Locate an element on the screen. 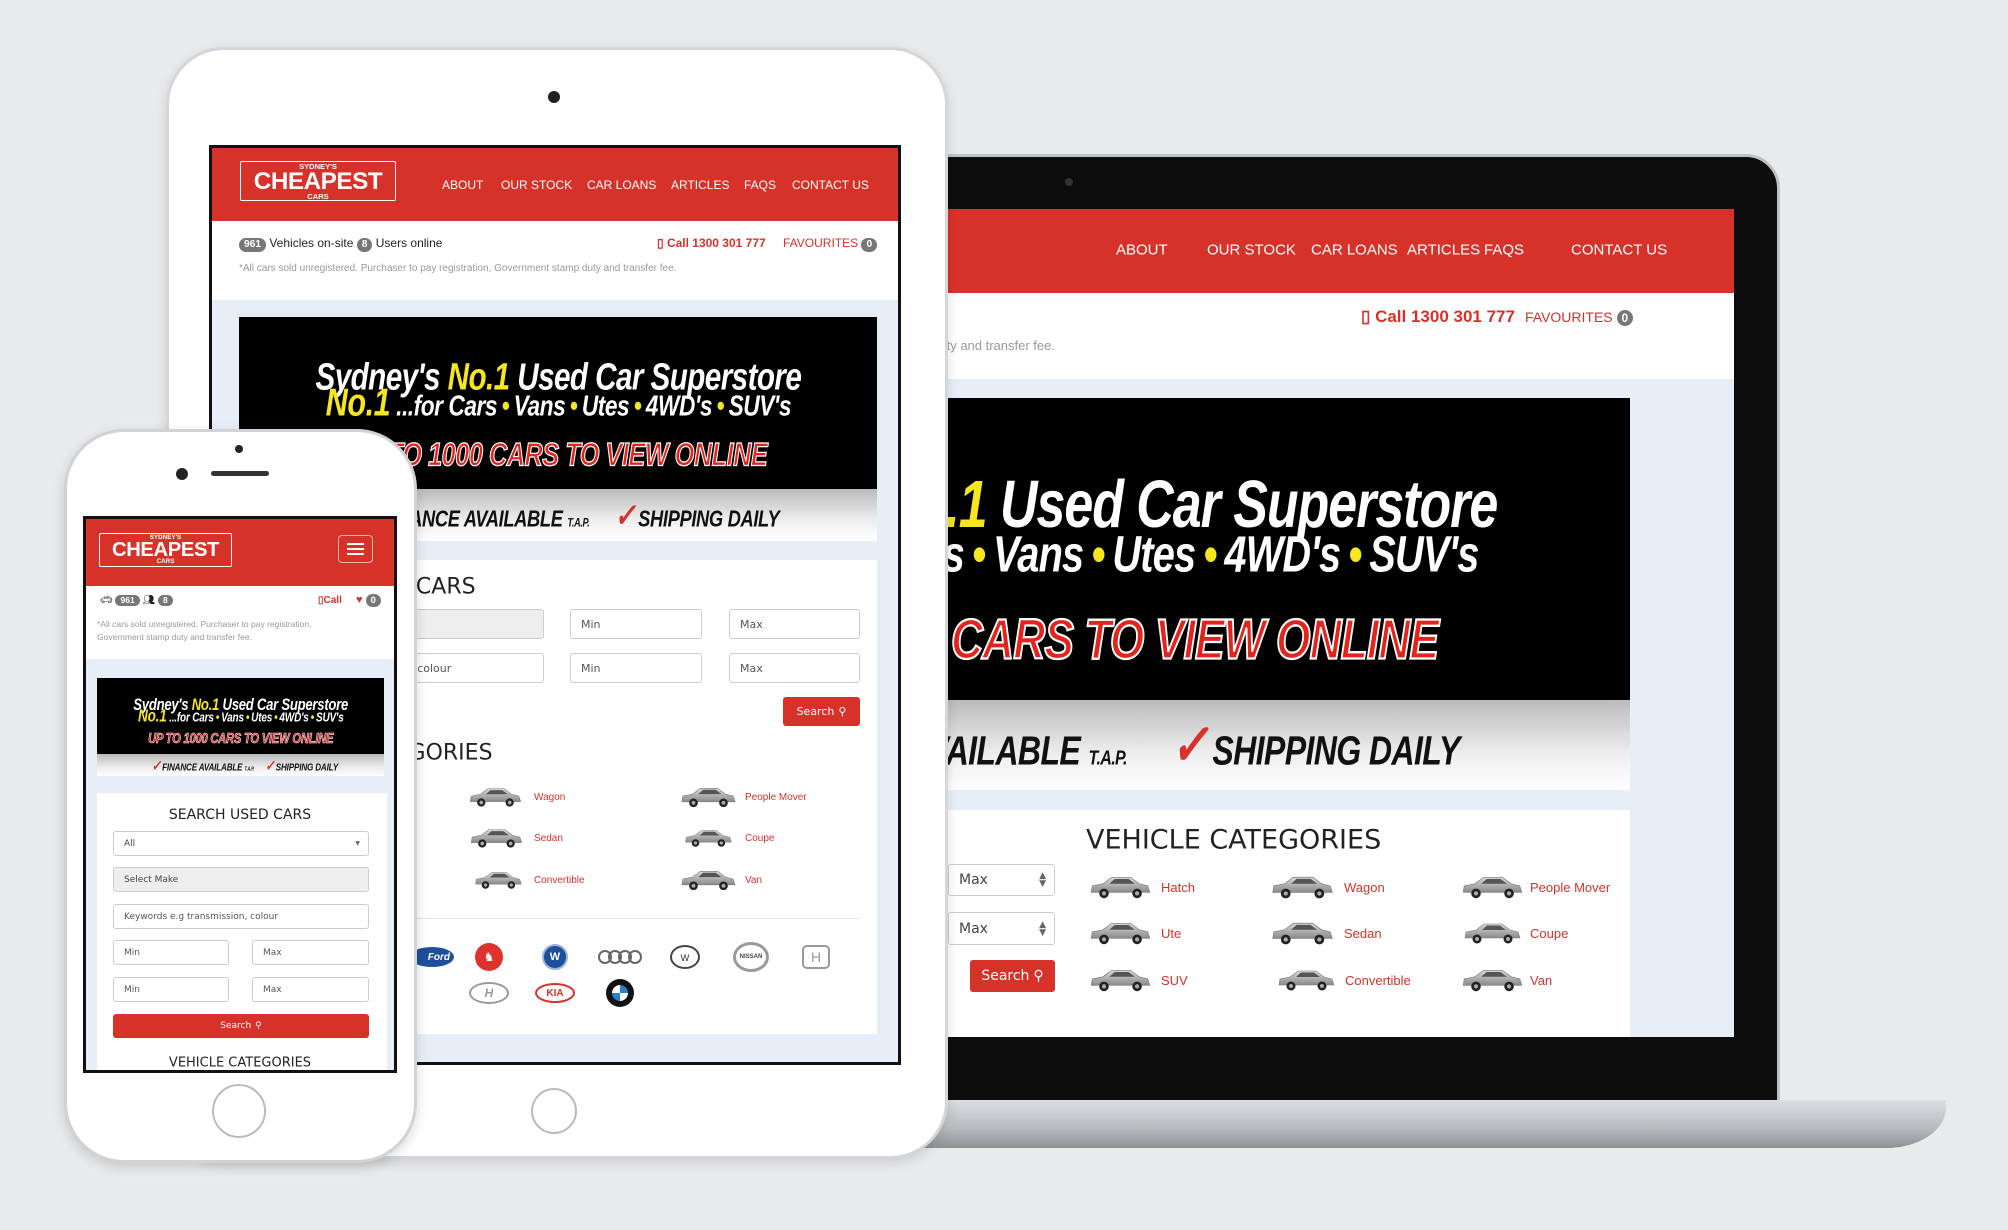  bmw-logo-icon is located at coordinates (620, 993).